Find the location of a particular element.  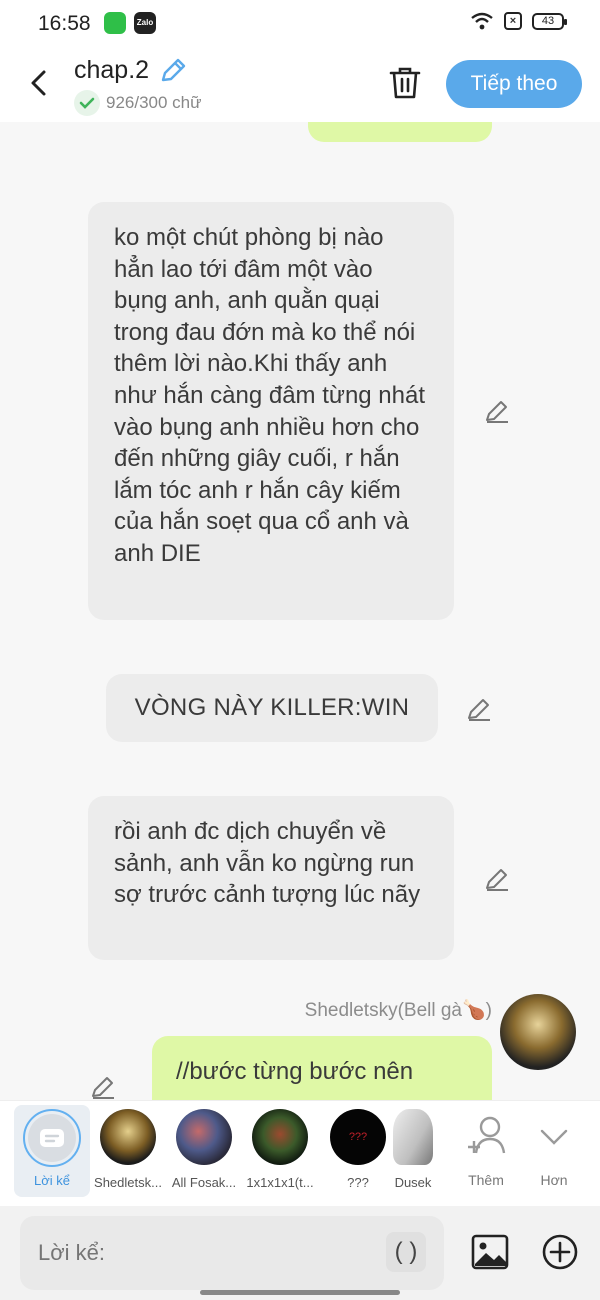

add-circle-icon is located at coordinates (560, 1252).